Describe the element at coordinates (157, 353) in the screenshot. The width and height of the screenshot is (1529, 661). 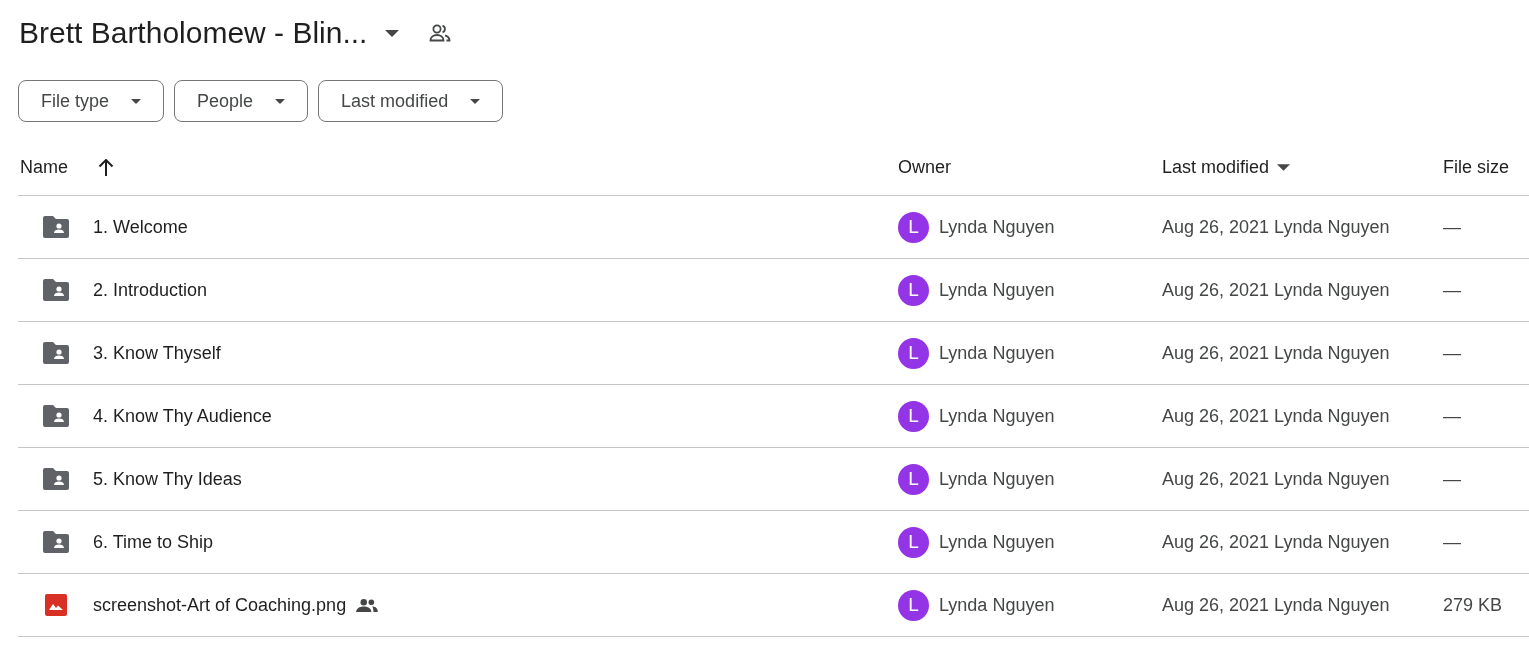
I see `file-name: 3. Know Thyself` at that location.